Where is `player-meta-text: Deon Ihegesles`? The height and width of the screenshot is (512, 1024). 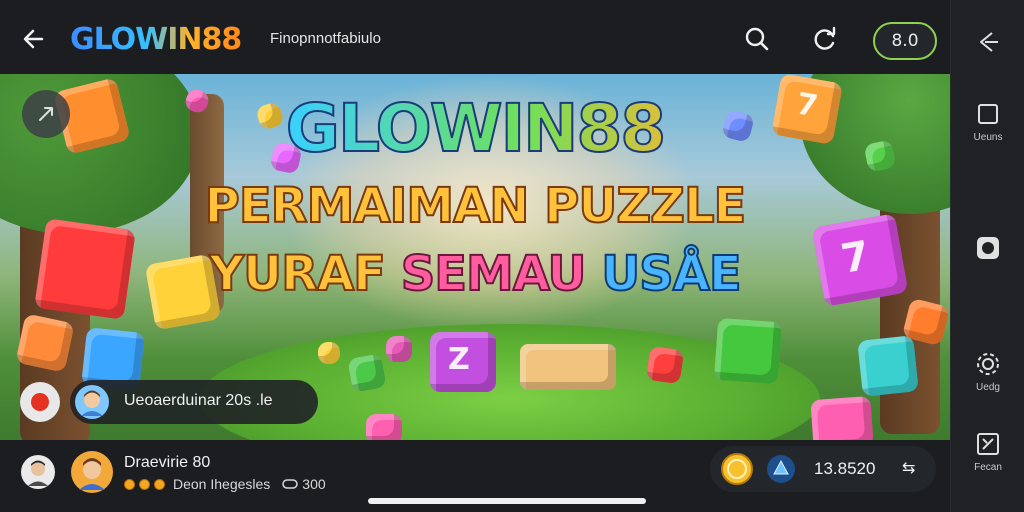
player-meta-text: Deon Ihegesles is located at coordinates (222, 484).